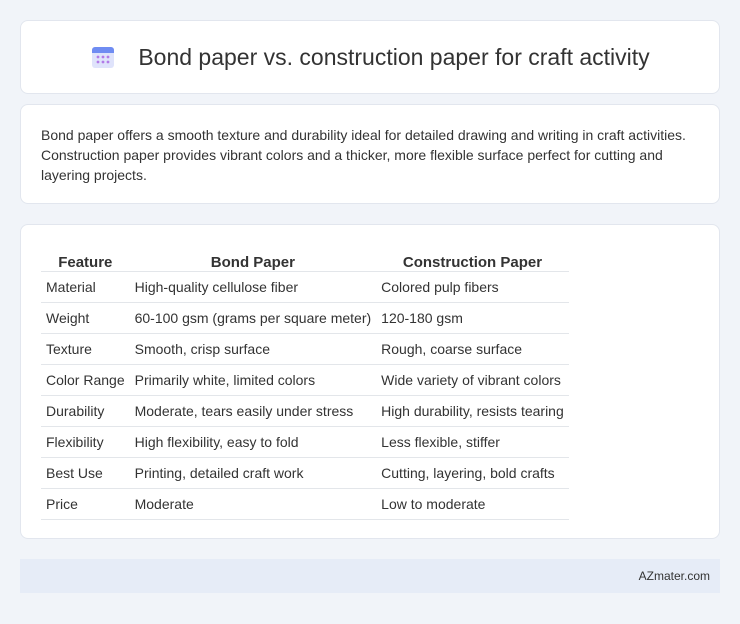  What do you see at coordinates (253, 258) in the screenshot?
I see `column-header-bond-paper: Bond Paper` at bounding box center [253, 258].